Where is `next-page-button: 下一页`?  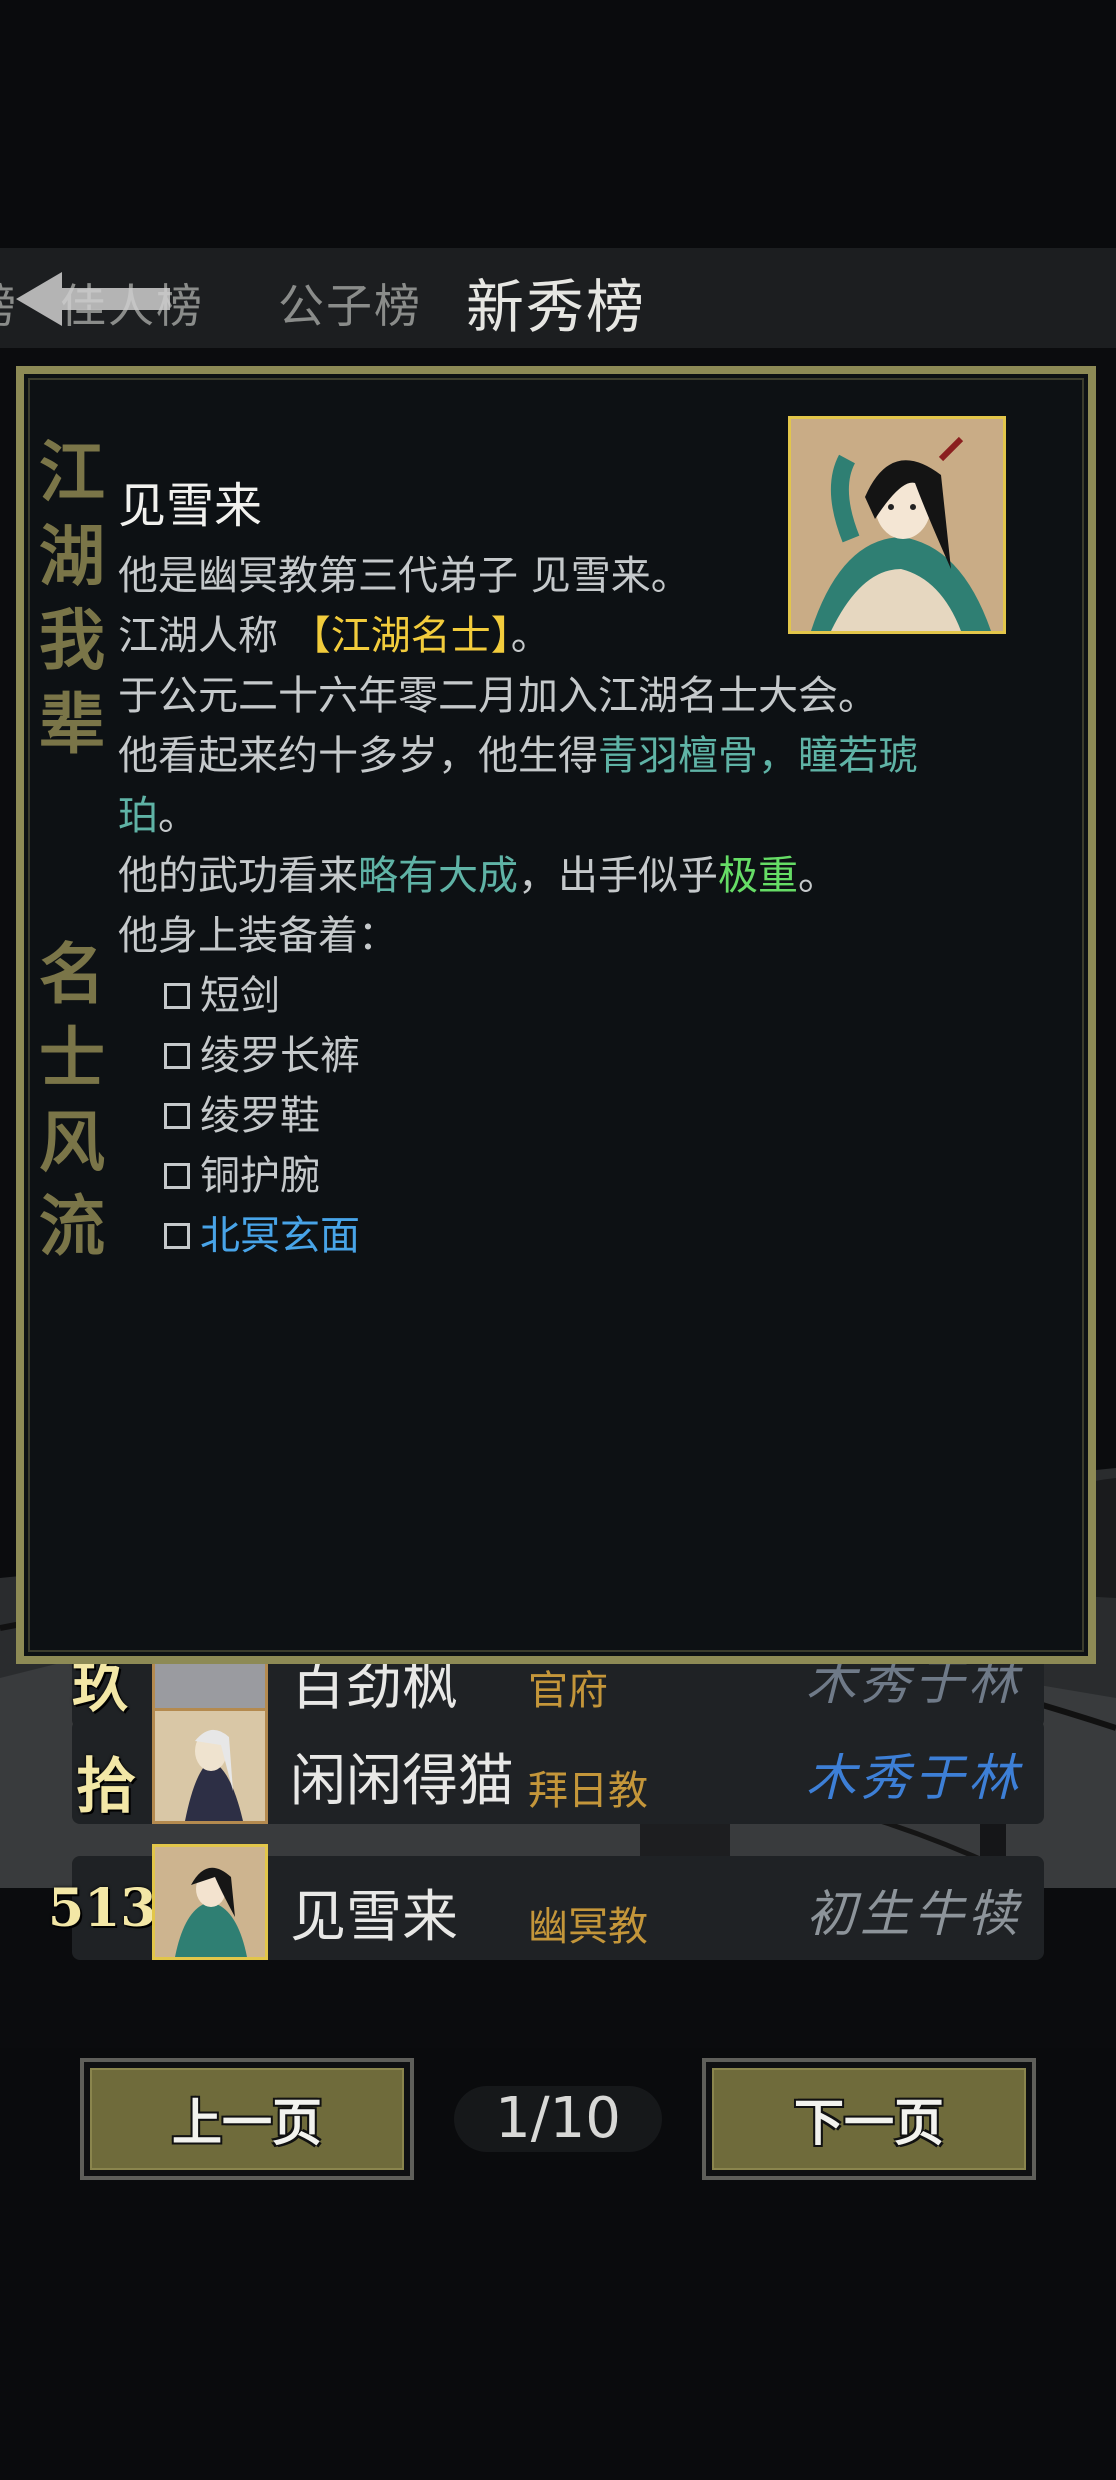
next-page-button: 下一页 is located at coordinates (869, 2119).